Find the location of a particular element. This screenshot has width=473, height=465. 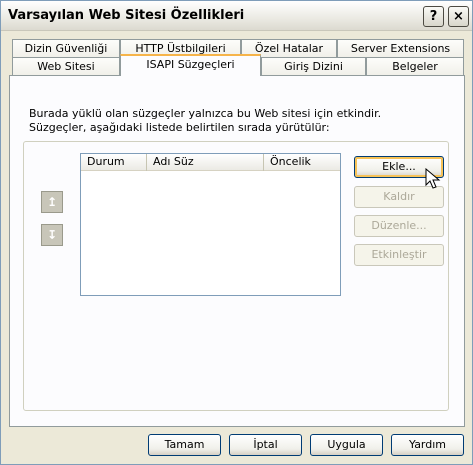

tab-label: Belgeler is located at coordinates (415, 66).